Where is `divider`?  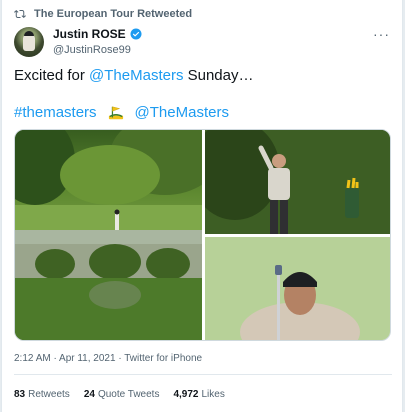
divider is located at coordinates (203, 374).